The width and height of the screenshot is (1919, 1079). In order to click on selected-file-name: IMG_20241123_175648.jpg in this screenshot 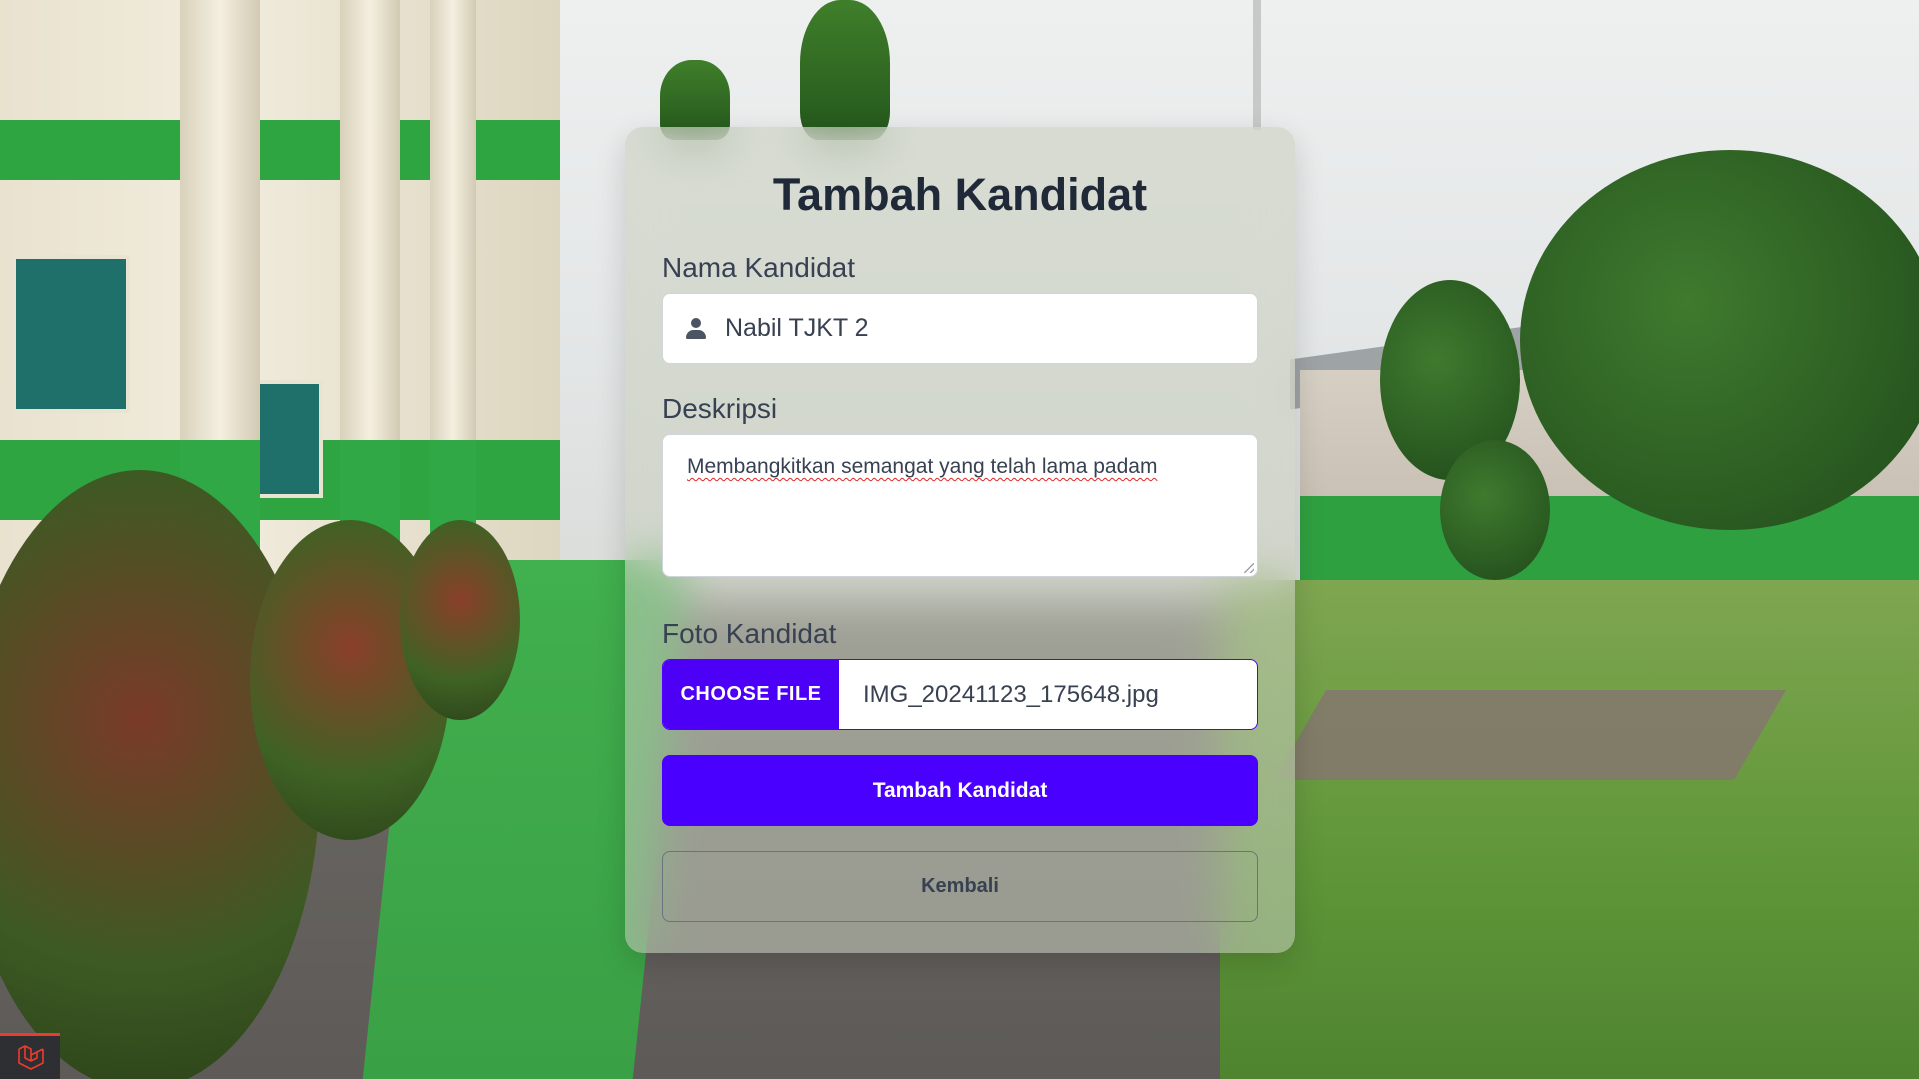, I will do `click(1011, 694)`.